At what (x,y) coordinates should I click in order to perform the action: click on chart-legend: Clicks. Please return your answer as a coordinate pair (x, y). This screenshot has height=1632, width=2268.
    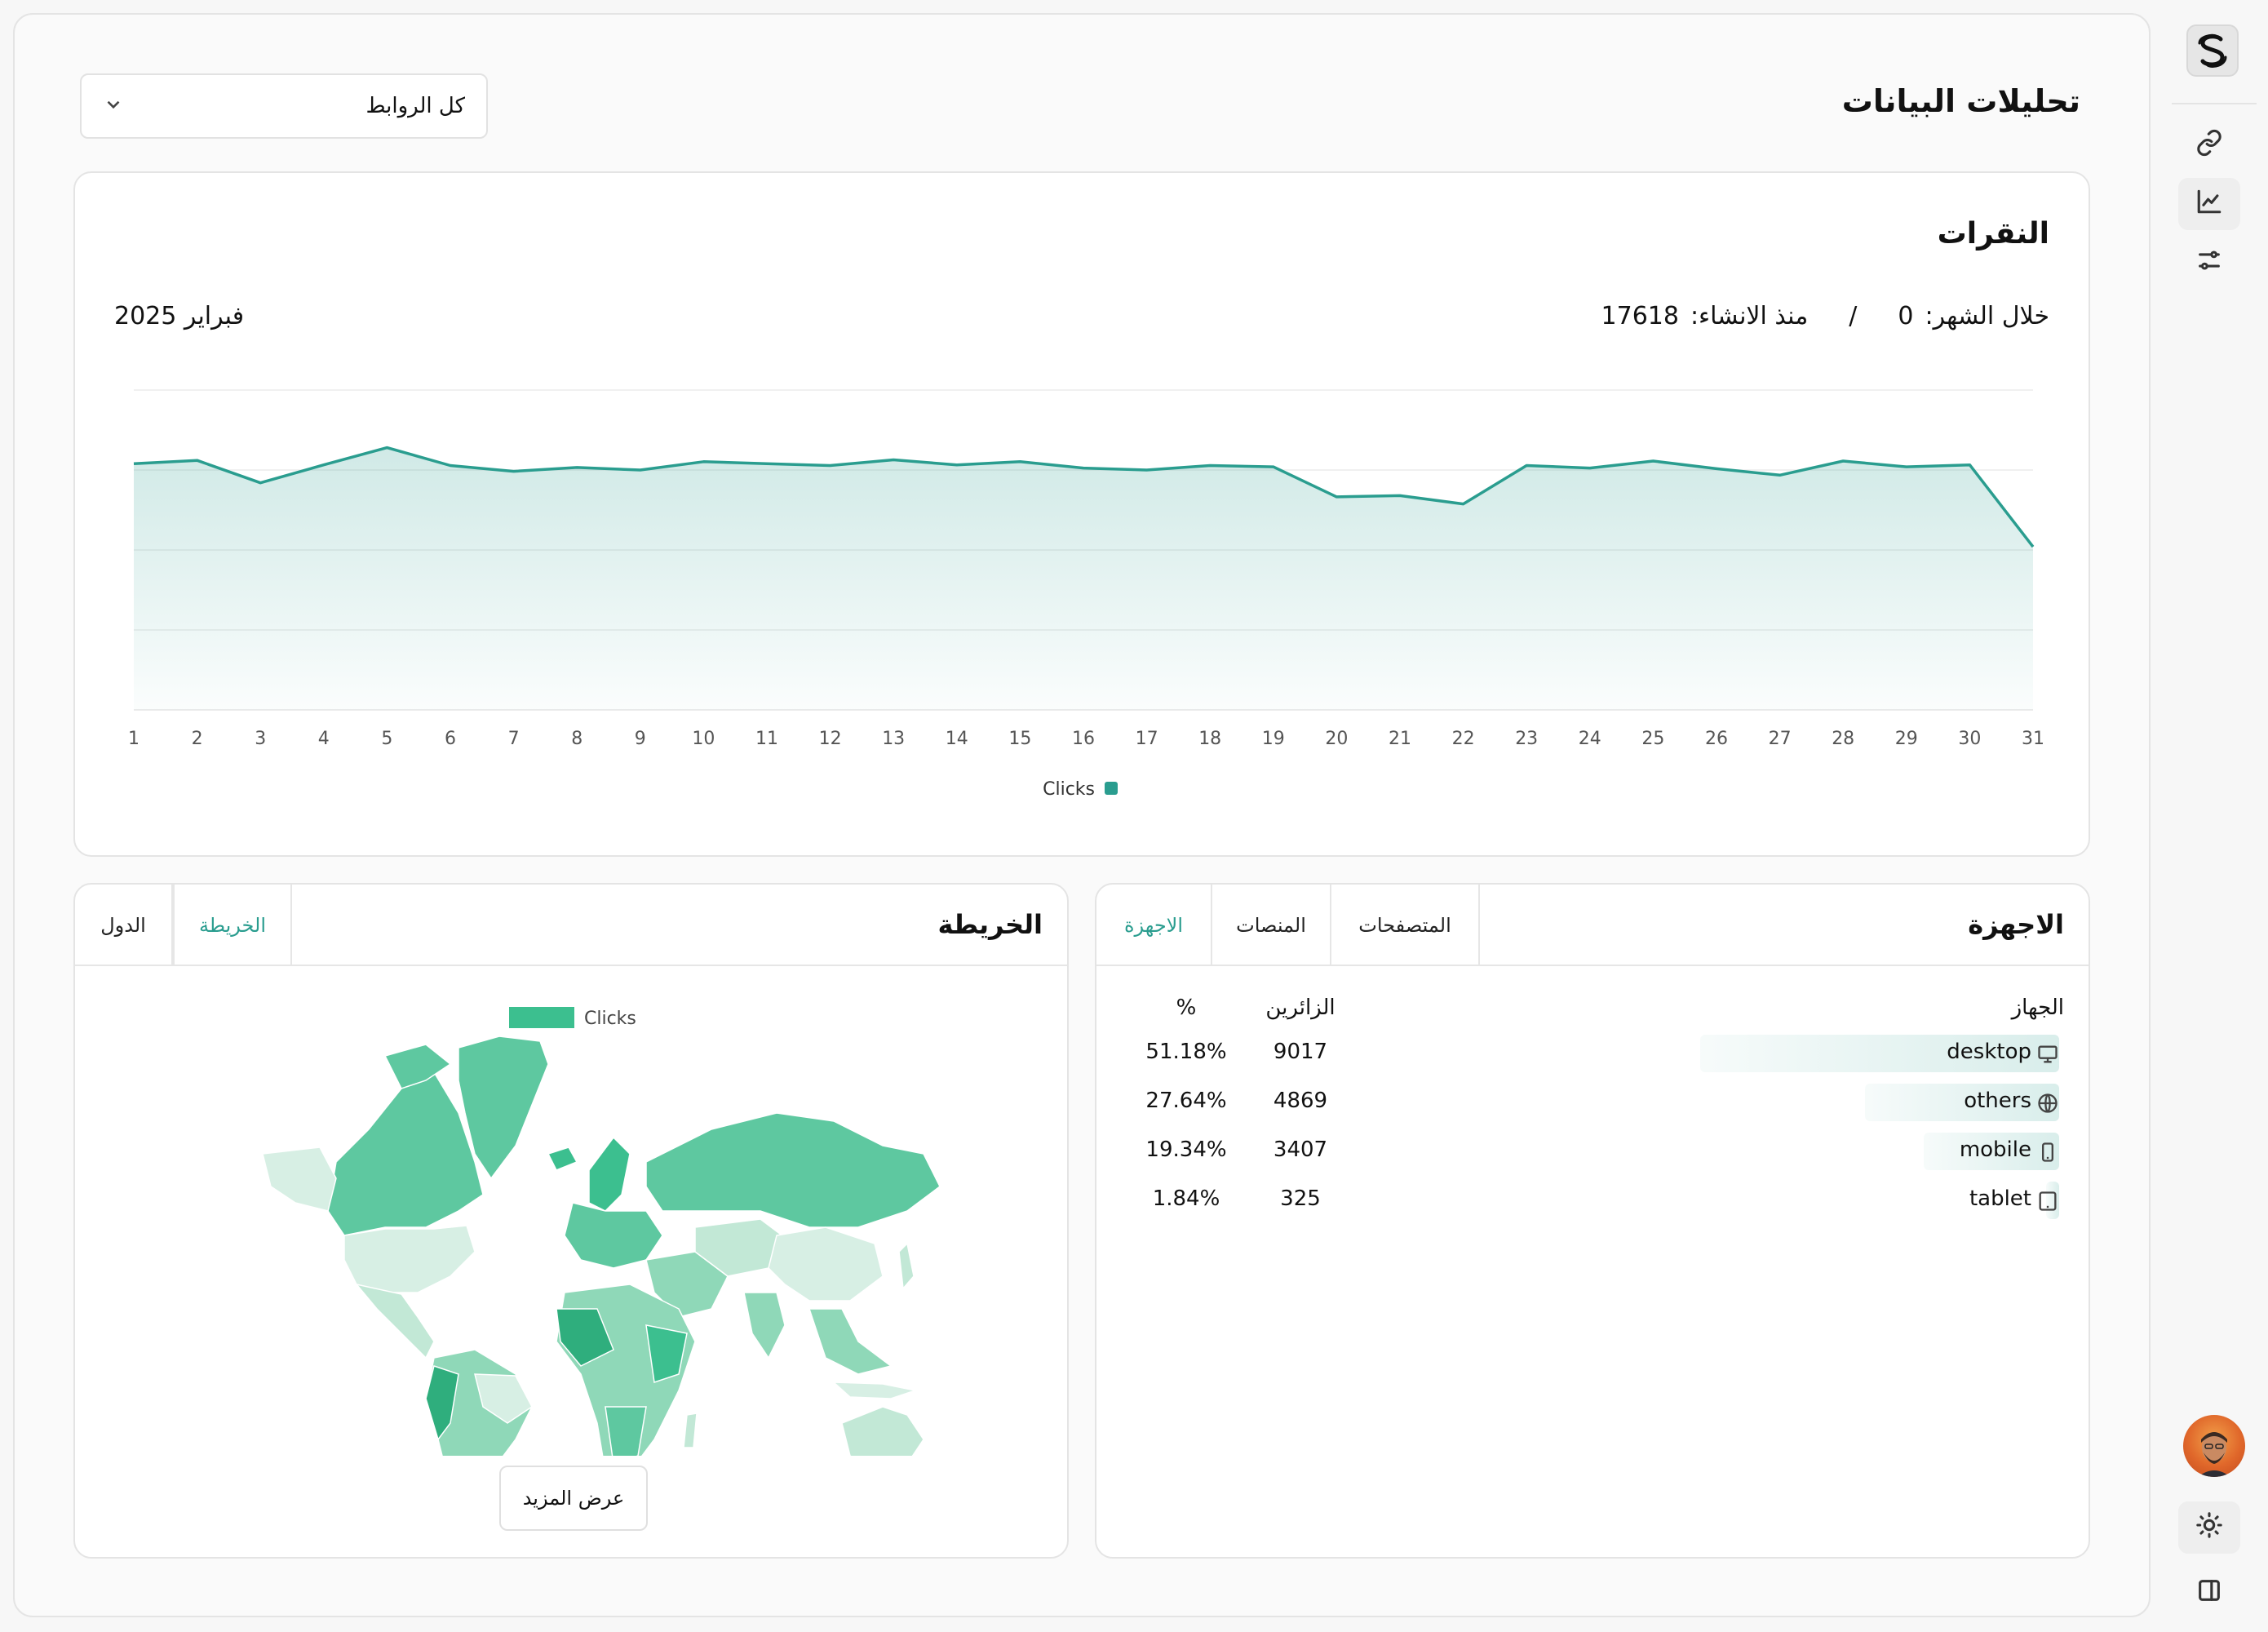
    Looking at the image, I should click on (1080, 789).